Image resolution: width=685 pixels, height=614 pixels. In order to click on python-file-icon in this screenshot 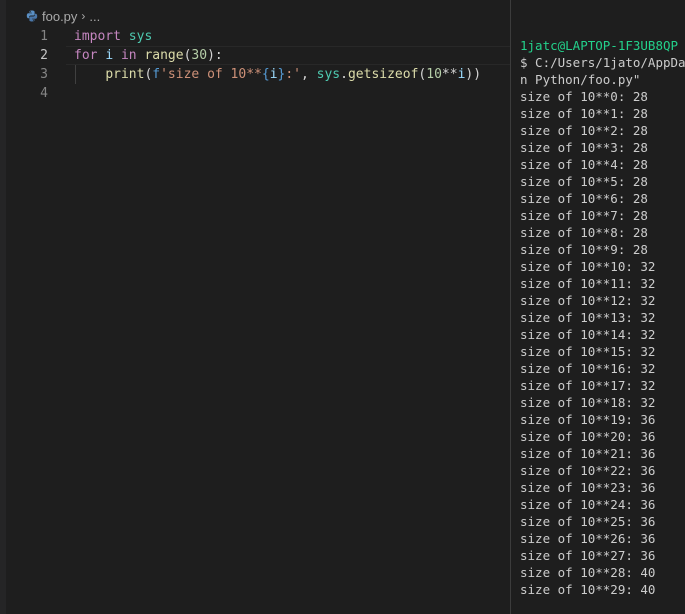, I will do `click(32, 16)`.